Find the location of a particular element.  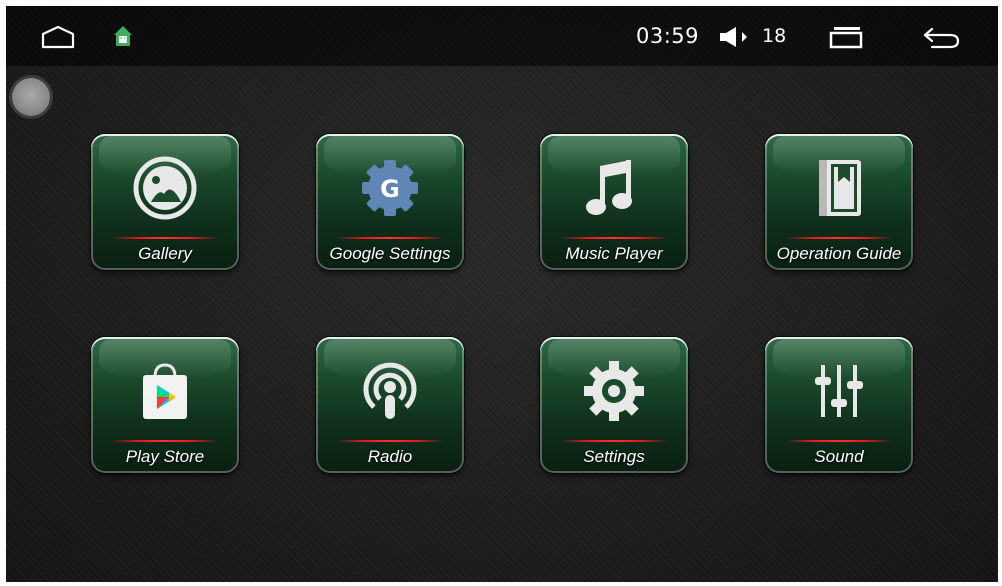

app-label: Music Player is located at coordinates (614, 253).